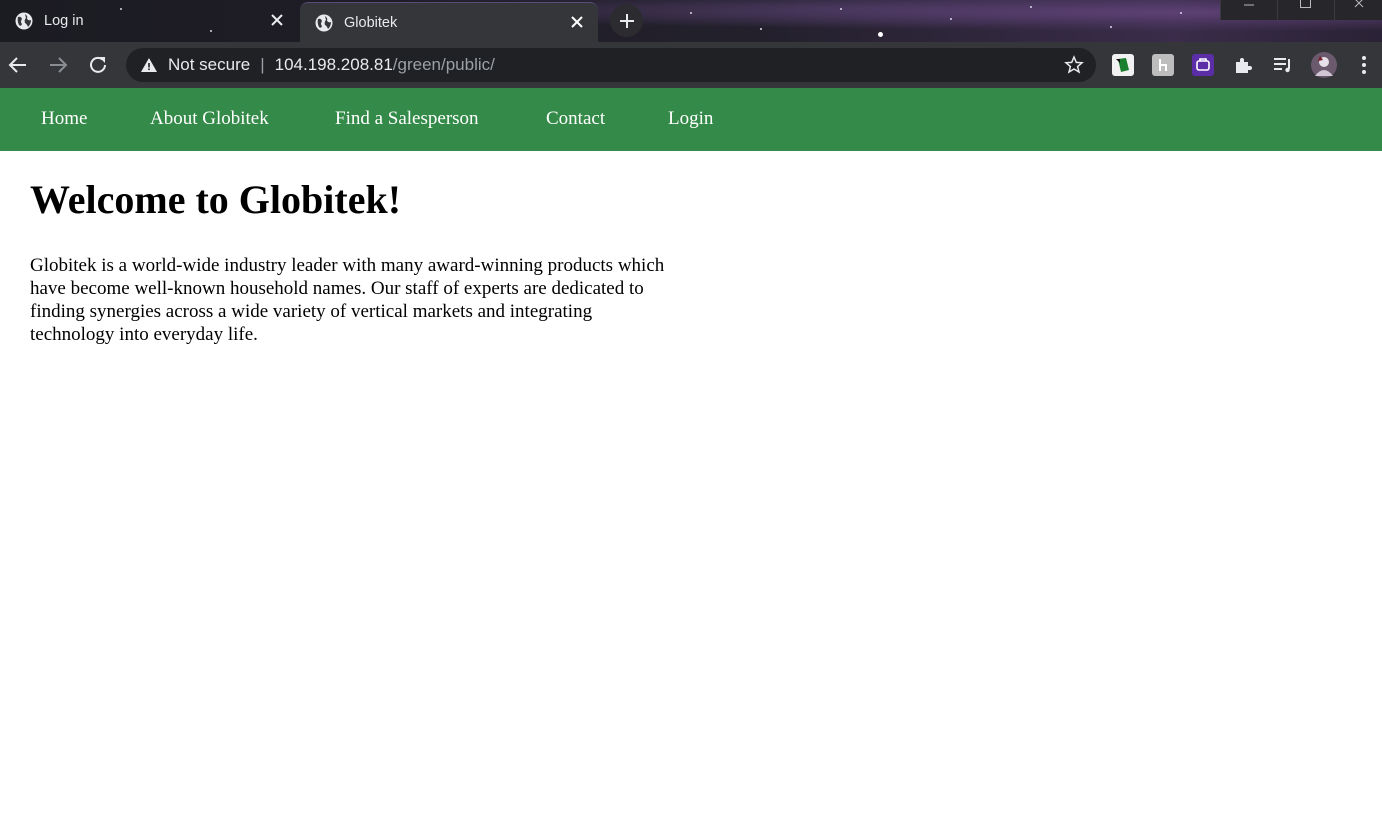  What do you see at coordinates (1243, 65) in the screenshot?
I see `puzzle-extensions-icon` at bounding box center [1243, 65].